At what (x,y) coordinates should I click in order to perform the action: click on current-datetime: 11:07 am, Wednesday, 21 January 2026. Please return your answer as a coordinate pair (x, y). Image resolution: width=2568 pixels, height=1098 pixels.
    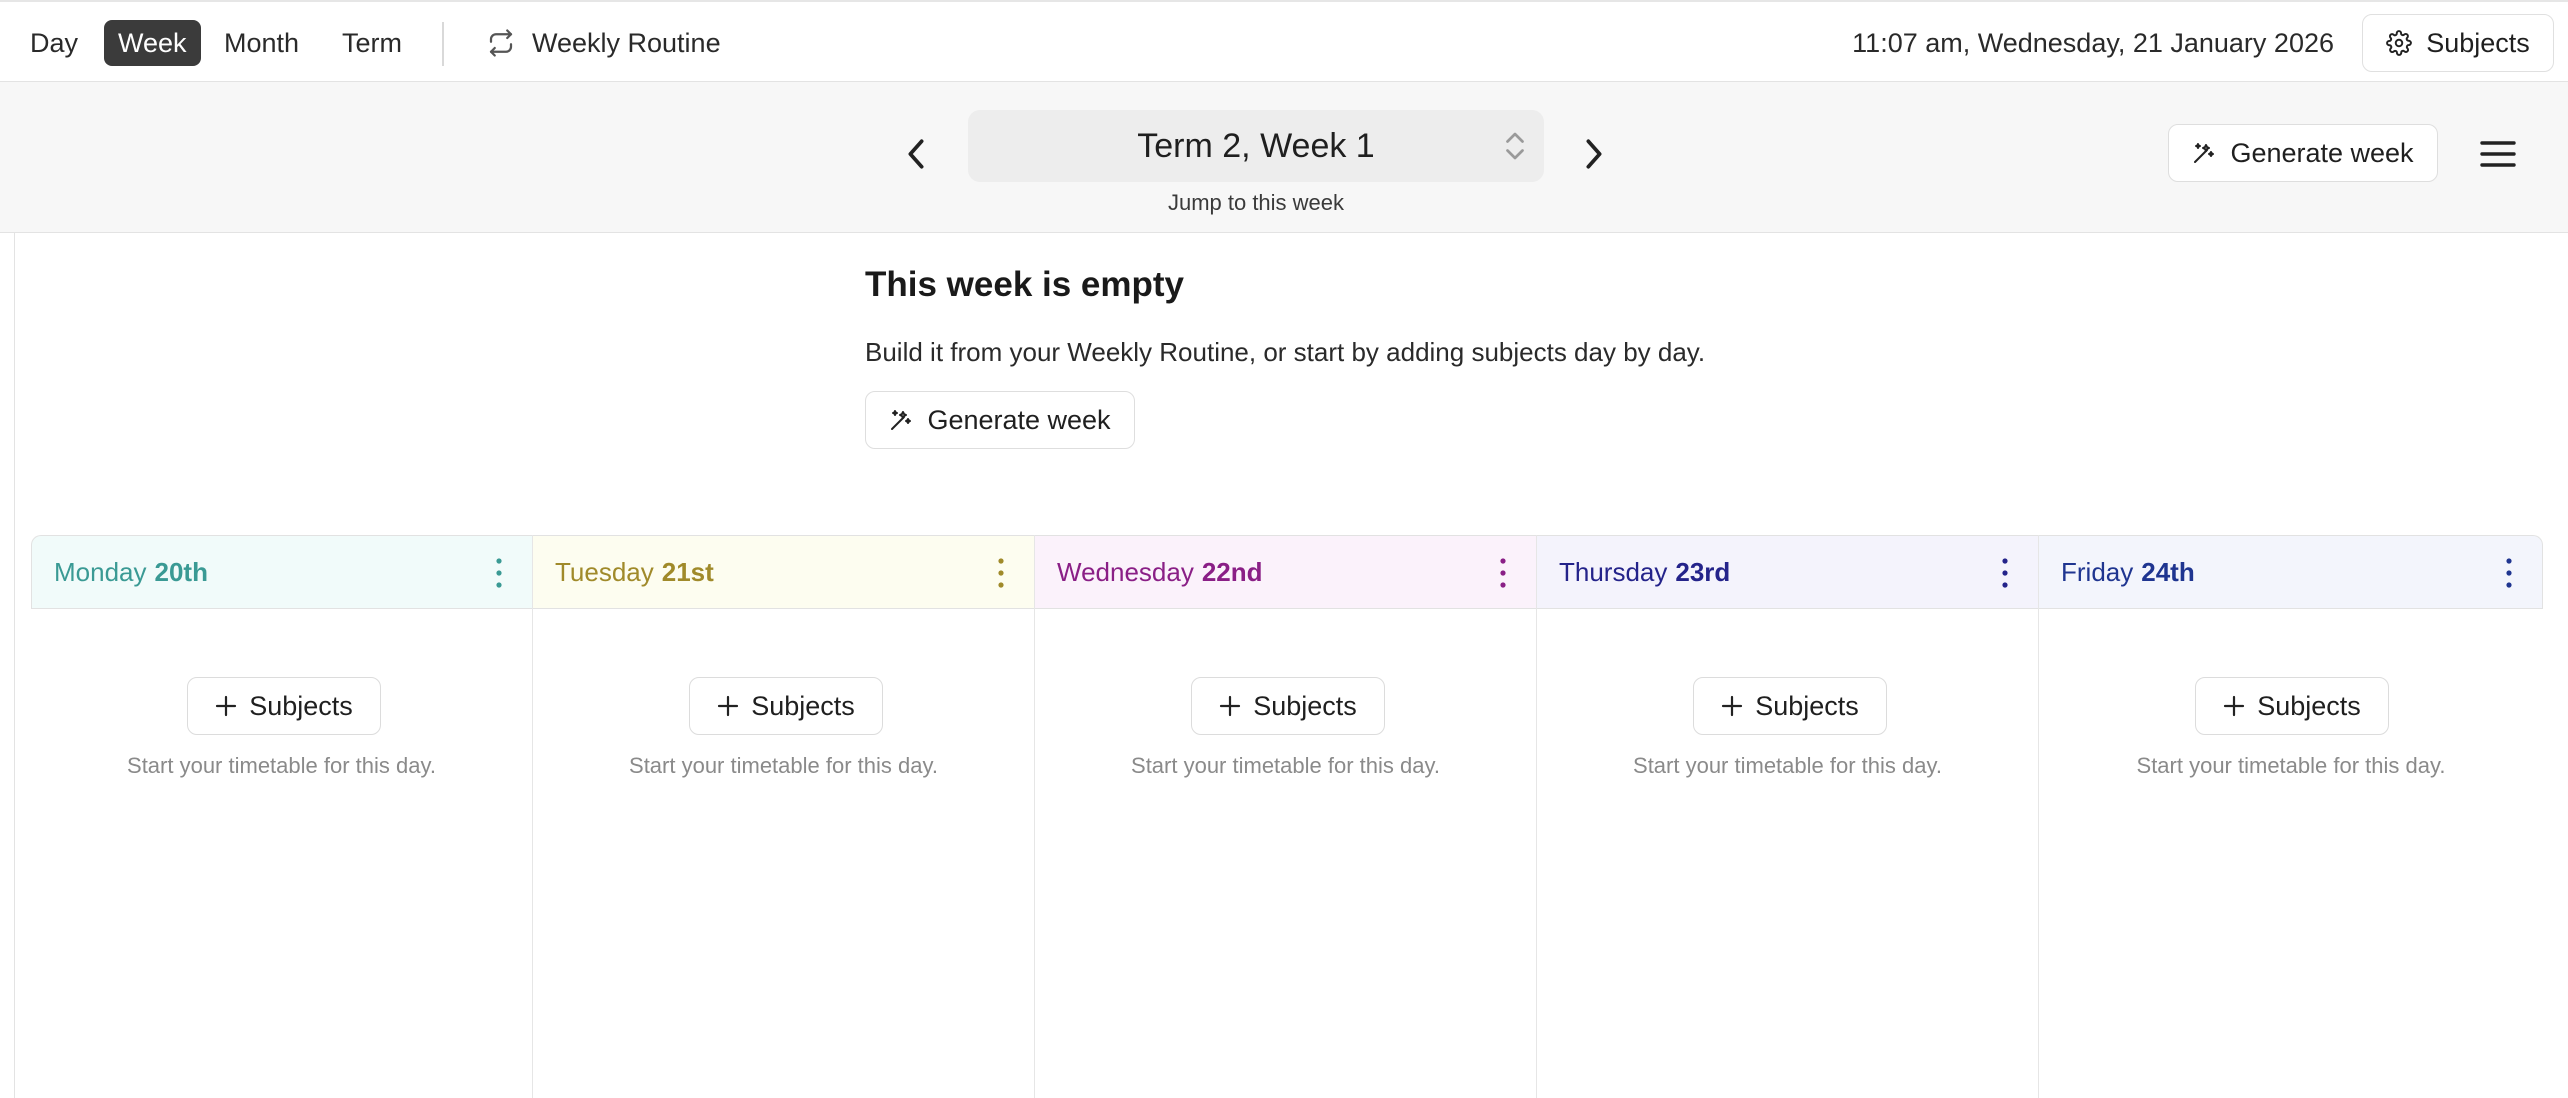
    Looking at the image, I should click on (2093, 43).